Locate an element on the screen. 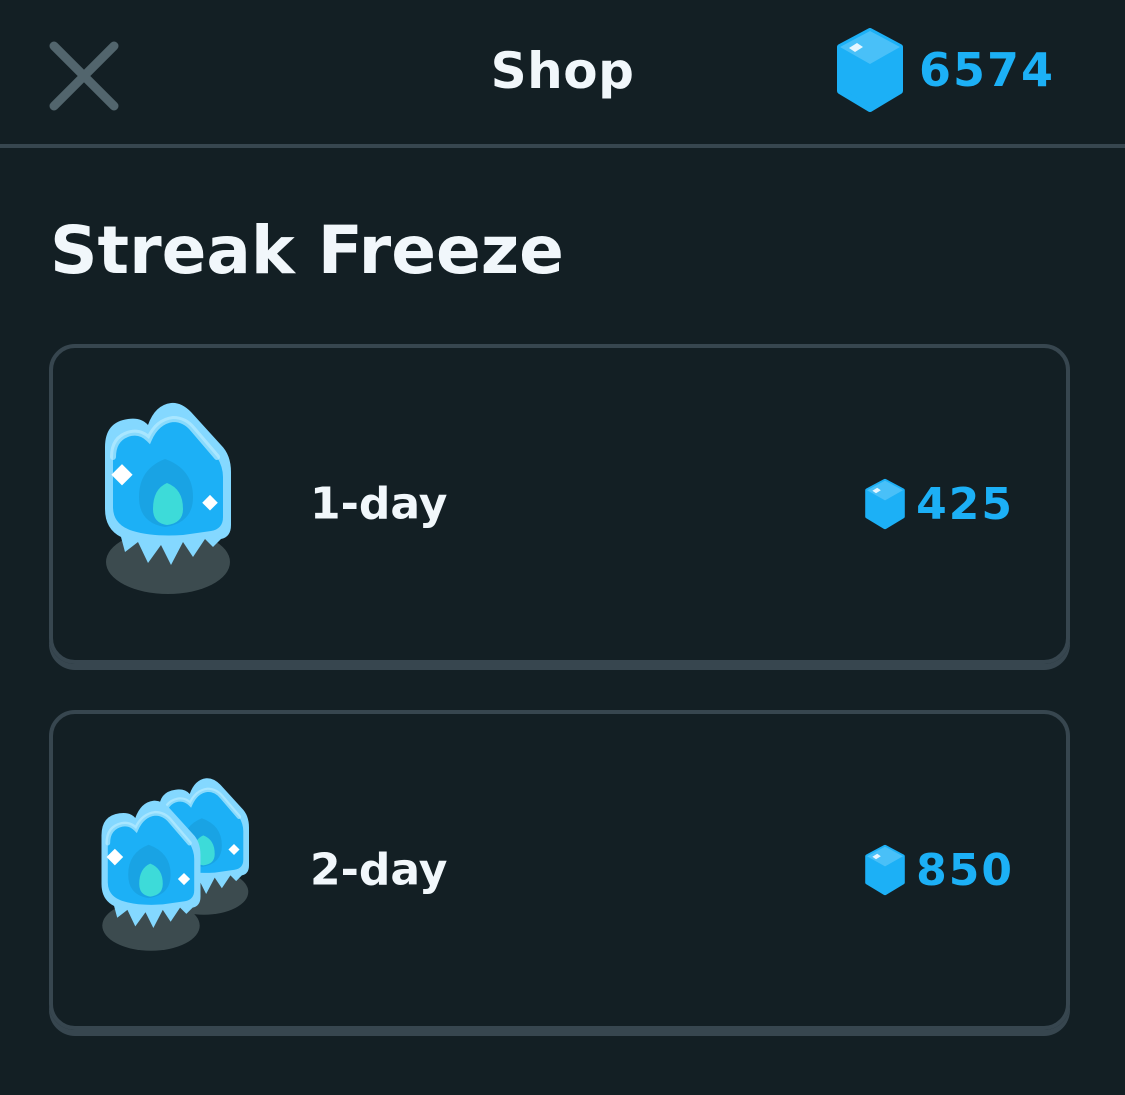  gem-balance: 6574 is located at coordinates (945, 70).